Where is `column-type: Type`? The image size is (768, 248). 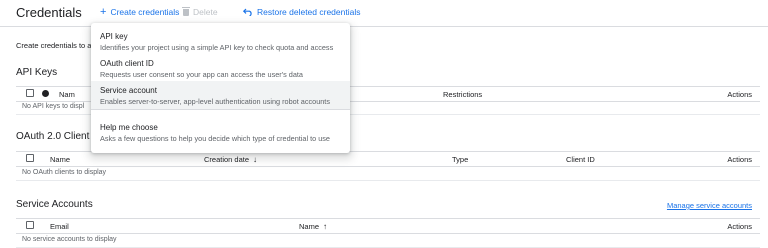
column-type: Type is located at coordinates (460, 159).